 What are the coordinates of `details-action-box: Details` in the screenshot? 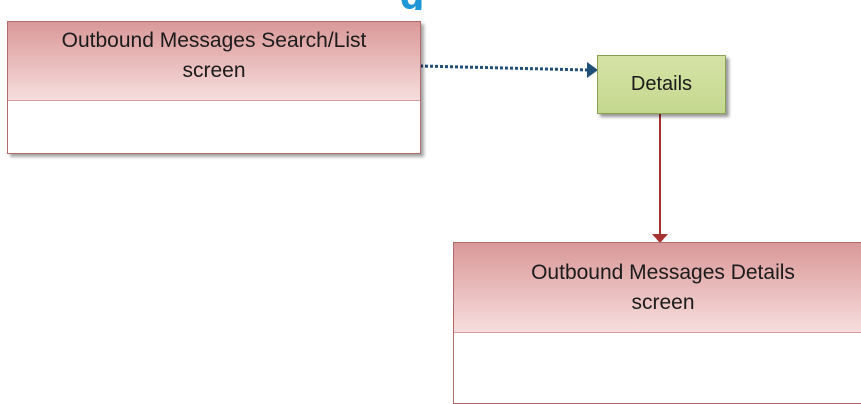 It's located at (661, 84).